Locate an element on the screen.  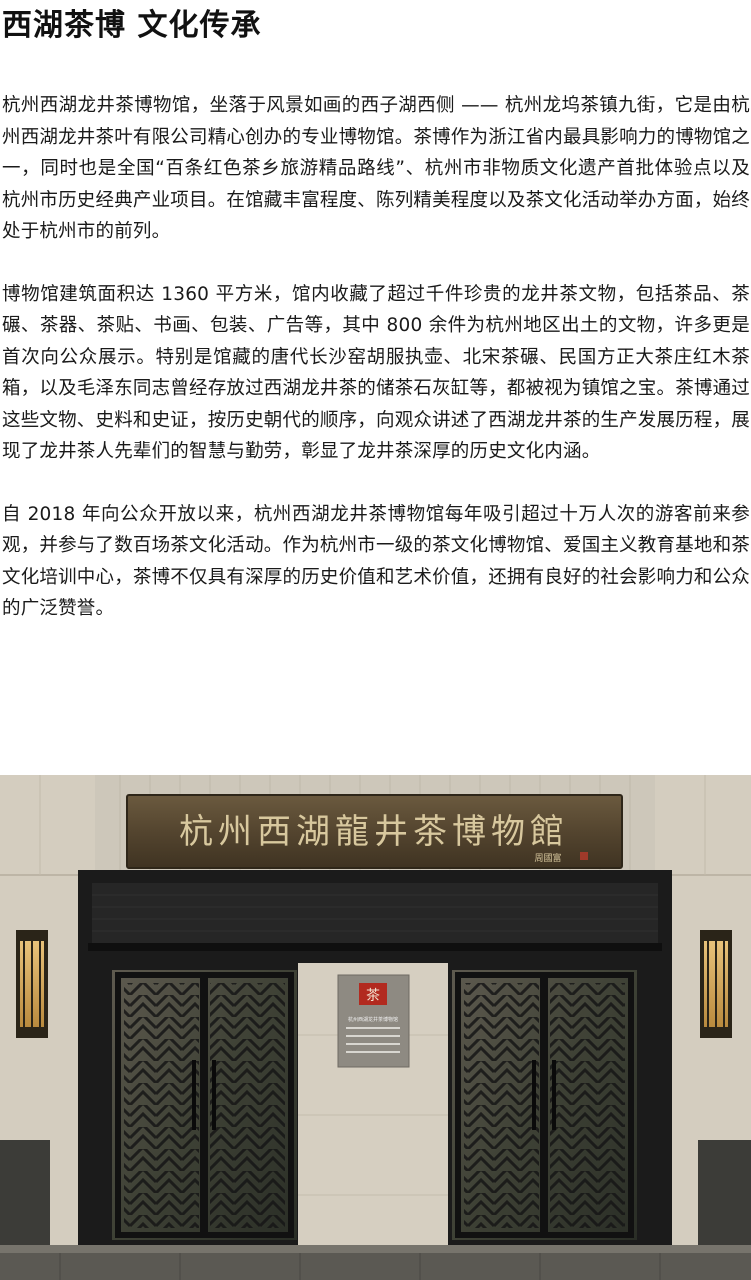
signboard-text: 杭州西湖龍井茶博物館 is located at coordinates (374, 832).